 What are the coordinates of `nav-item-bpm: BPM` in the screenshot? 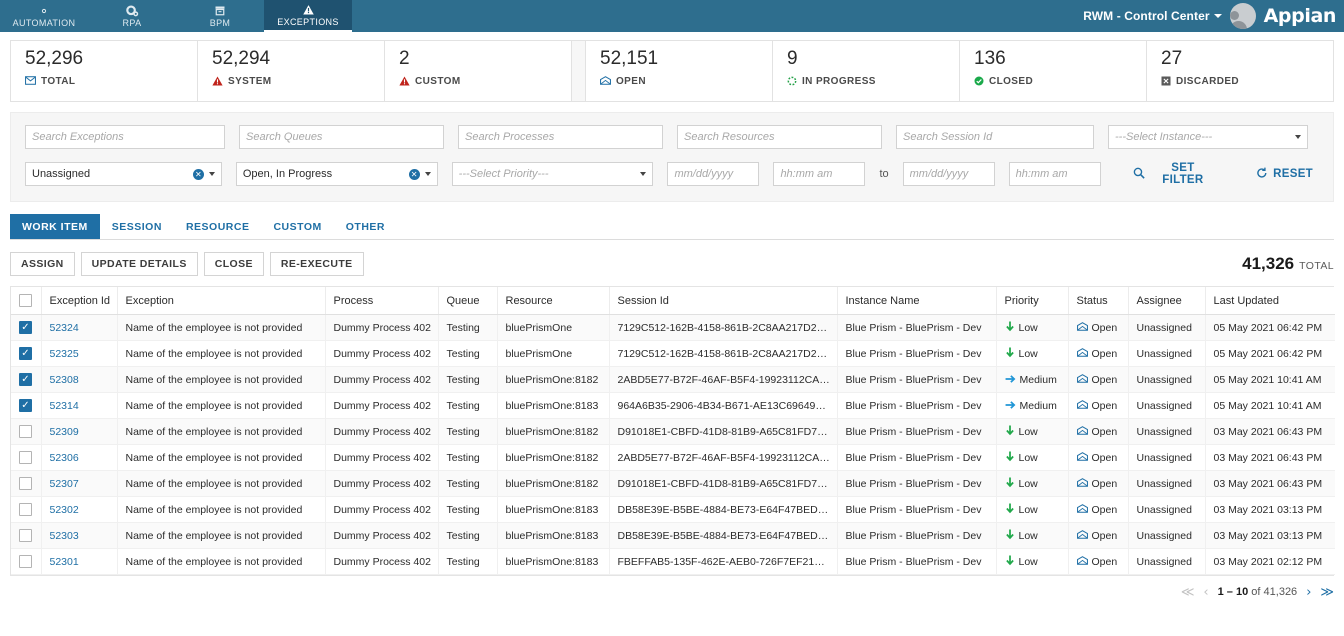 It's located at (220, 16).